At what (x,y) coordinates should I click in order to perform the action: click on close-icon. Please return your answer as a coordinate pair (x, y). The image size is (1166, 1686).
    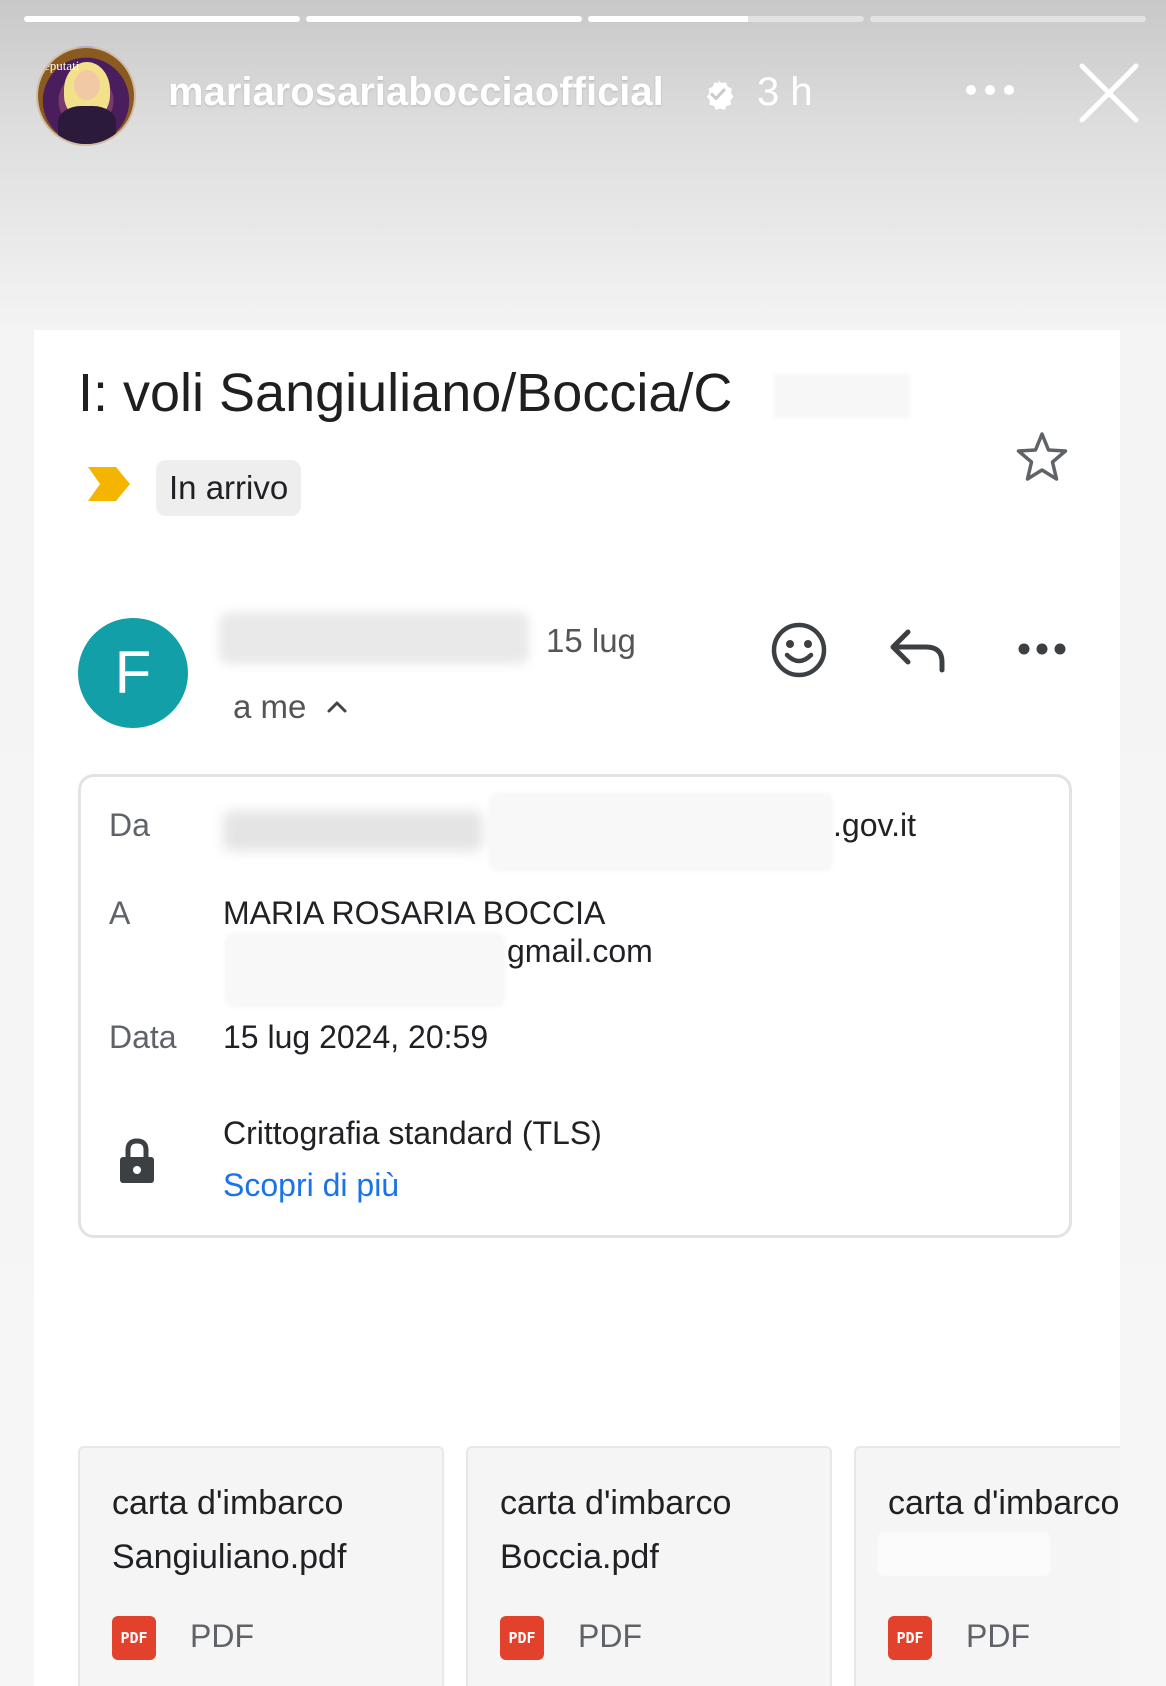
    Looking at the image, I should click on (1109, 93).